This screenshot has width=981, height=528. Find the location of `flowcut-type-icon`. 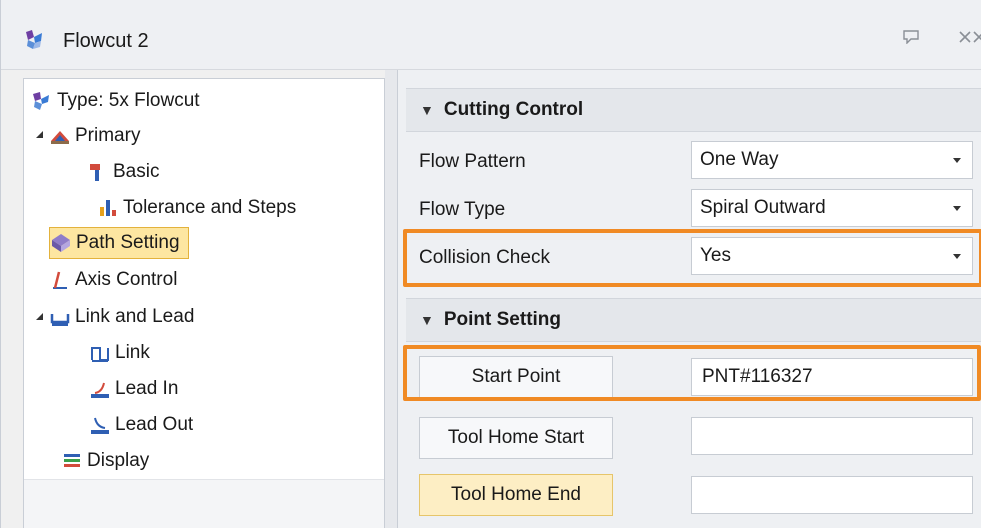

flowcut-type-icon is located at coordinates (41, 101).